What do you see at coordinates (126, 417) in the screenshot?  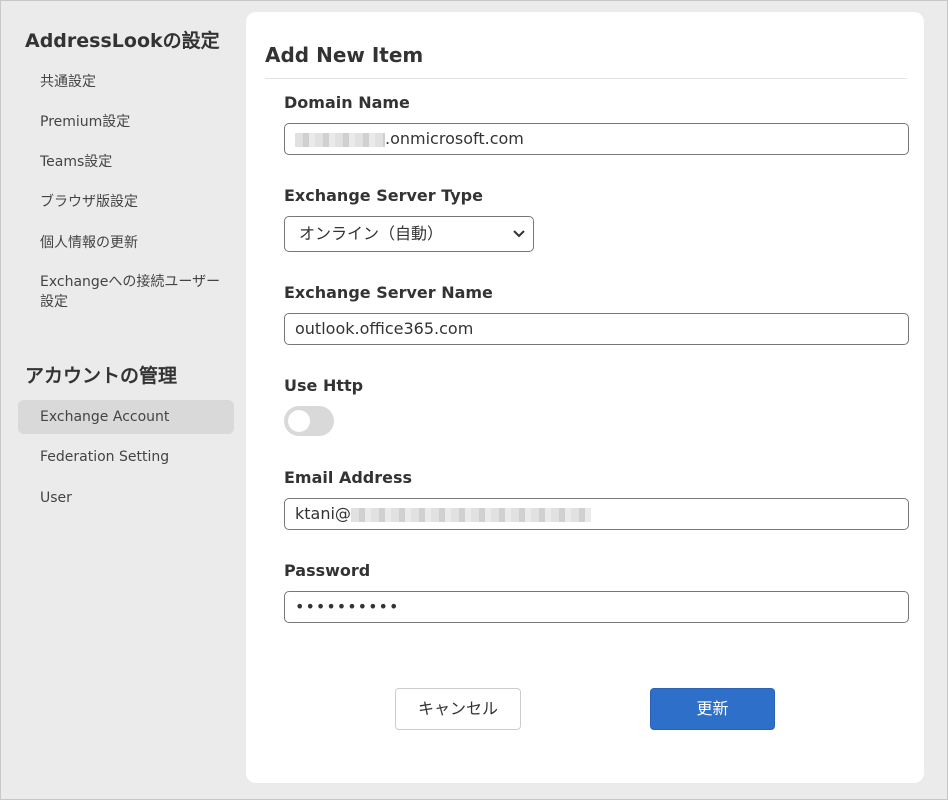 I see `sidebar-item-exchange-account: Exchange Account` at bounding box center [126, 417].